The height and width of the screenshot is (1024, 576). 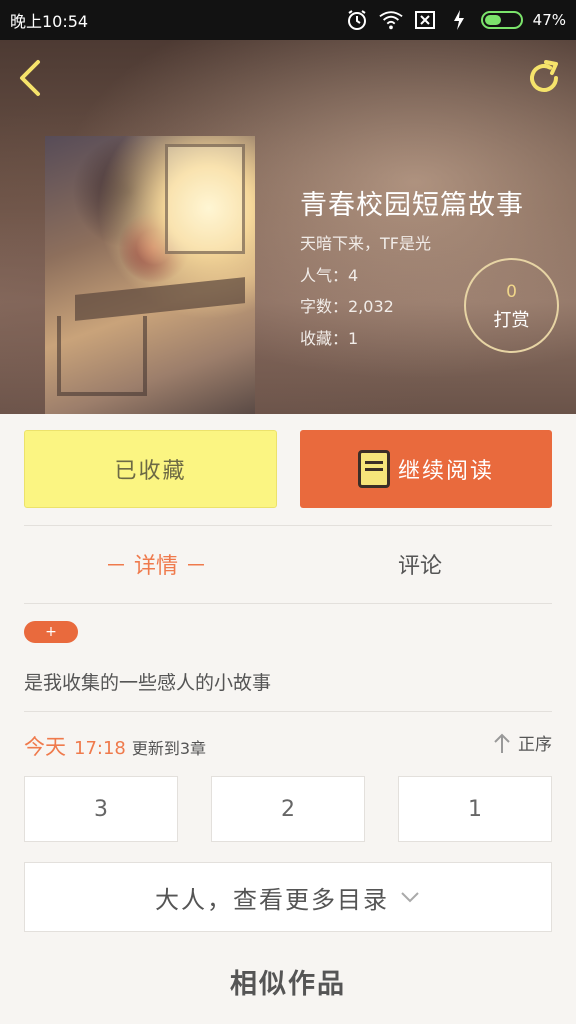 What do you see at coordinates (420, 566) in the screenshot?
I see `tab-comments: 评论` at bounding box center [420, 566].